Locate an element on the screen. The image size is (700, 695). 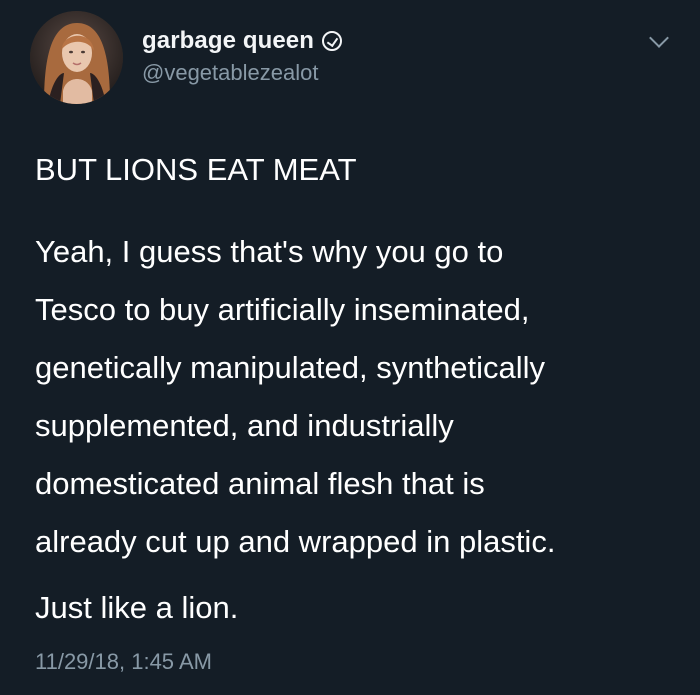
tweet-line: supplemented, and industrially is located at coordinates (244, 425).